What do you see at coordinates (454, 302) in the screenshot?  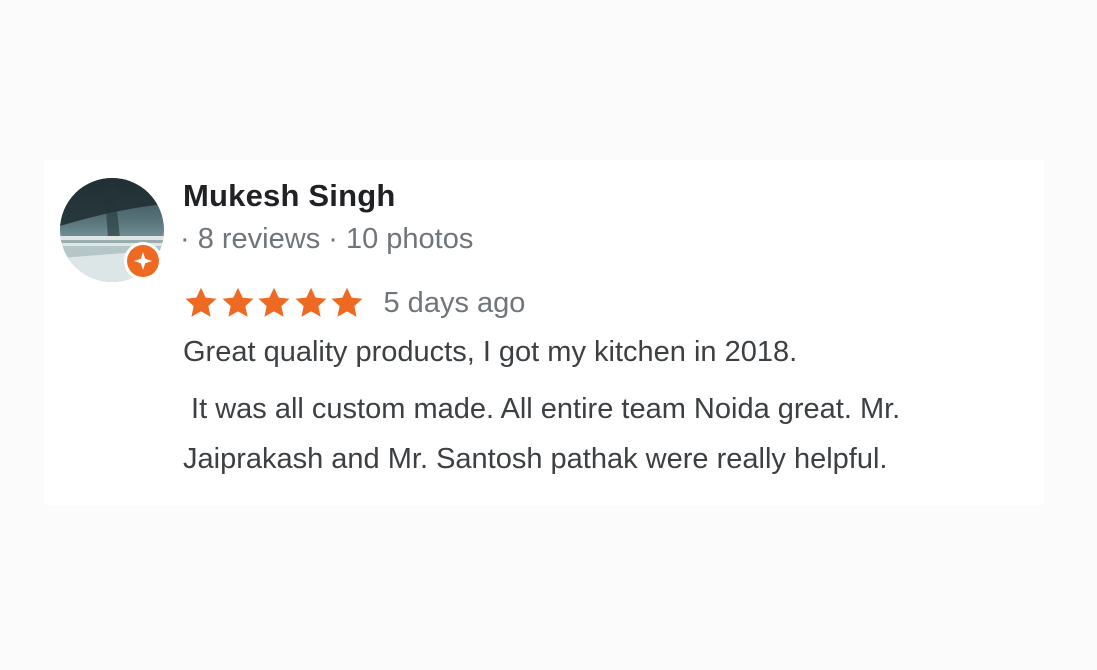 I see `review-date: 5 days ago` at bounding box center [454, 302].